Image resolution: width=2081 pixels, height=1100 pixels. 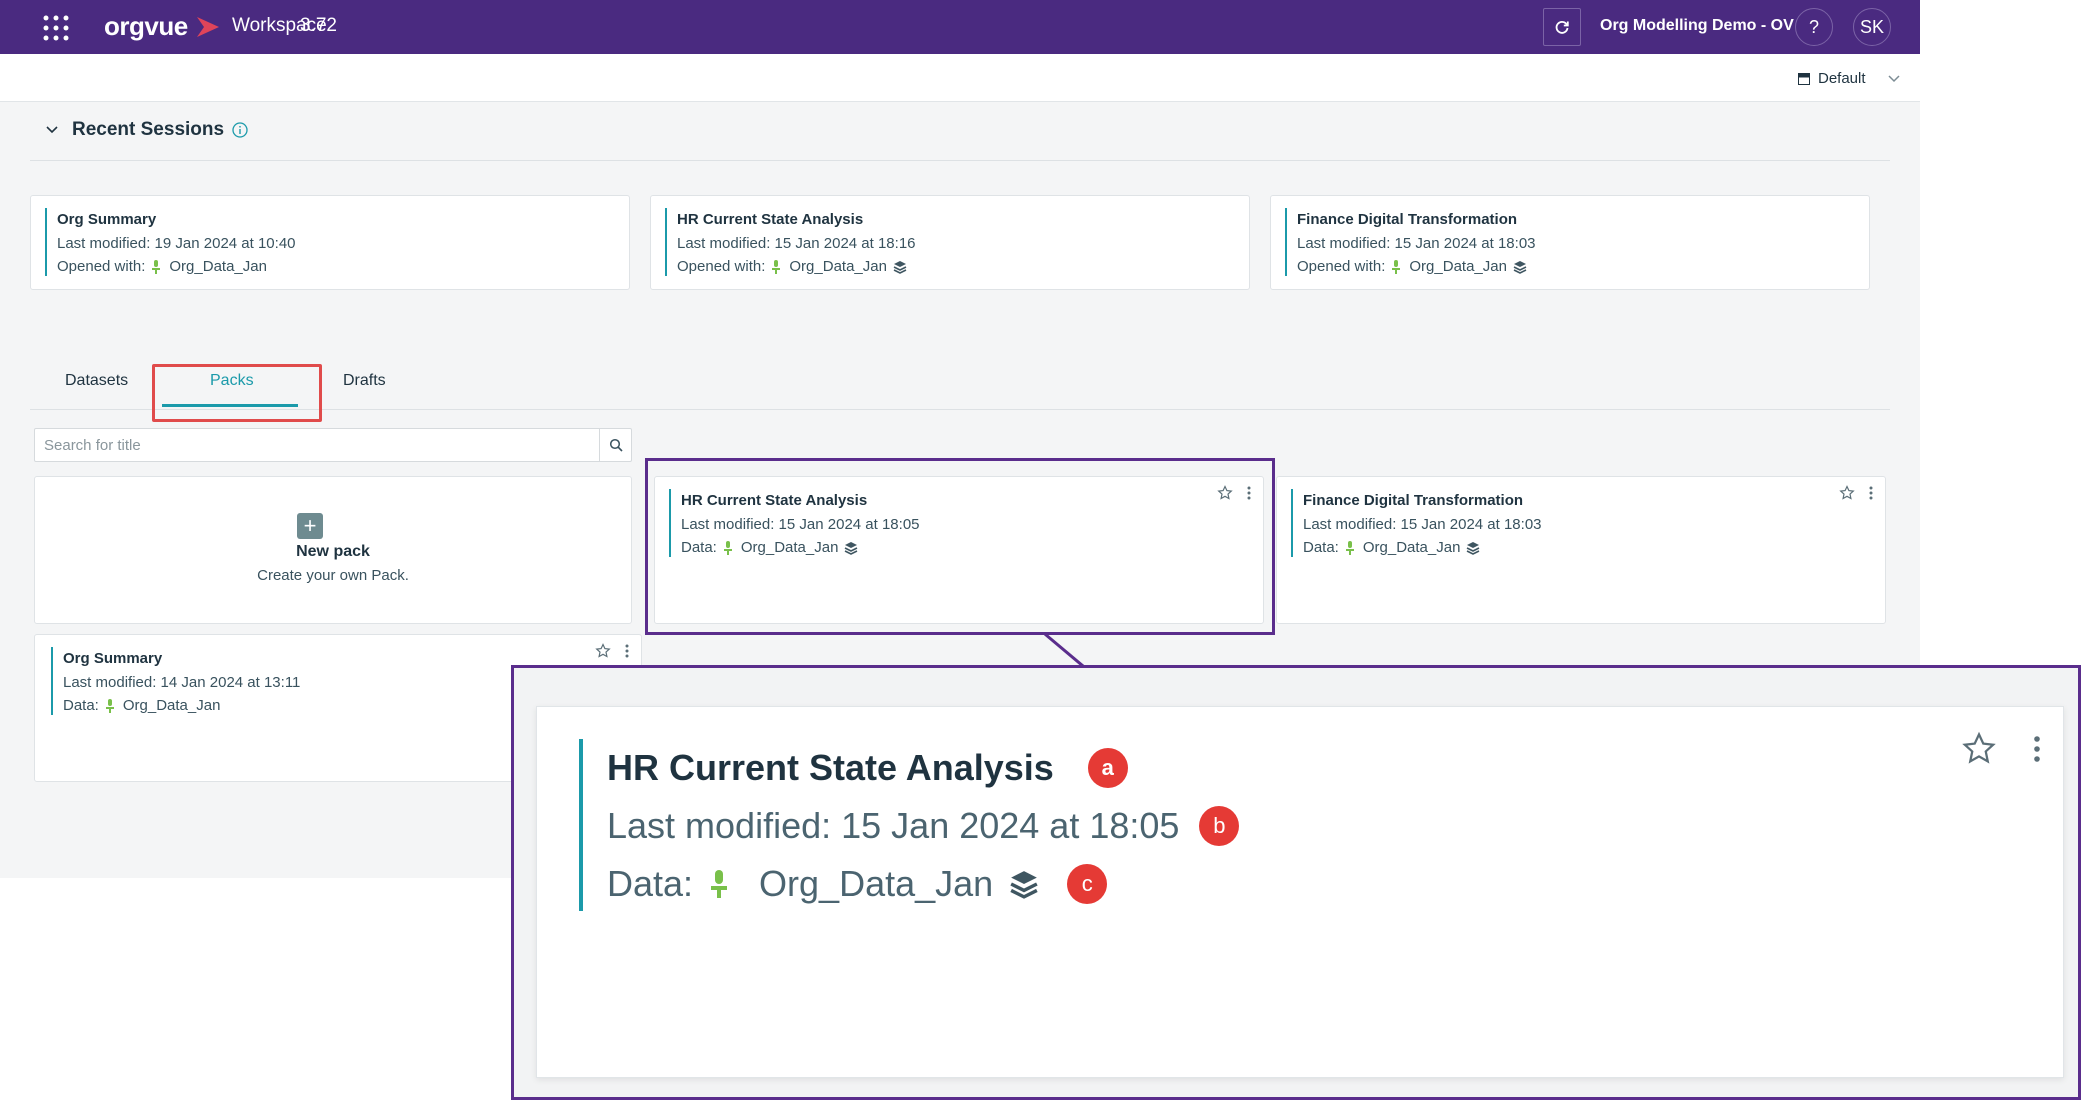 I want to click on search-placeholder: Search for title, so click(x=92, y=445).